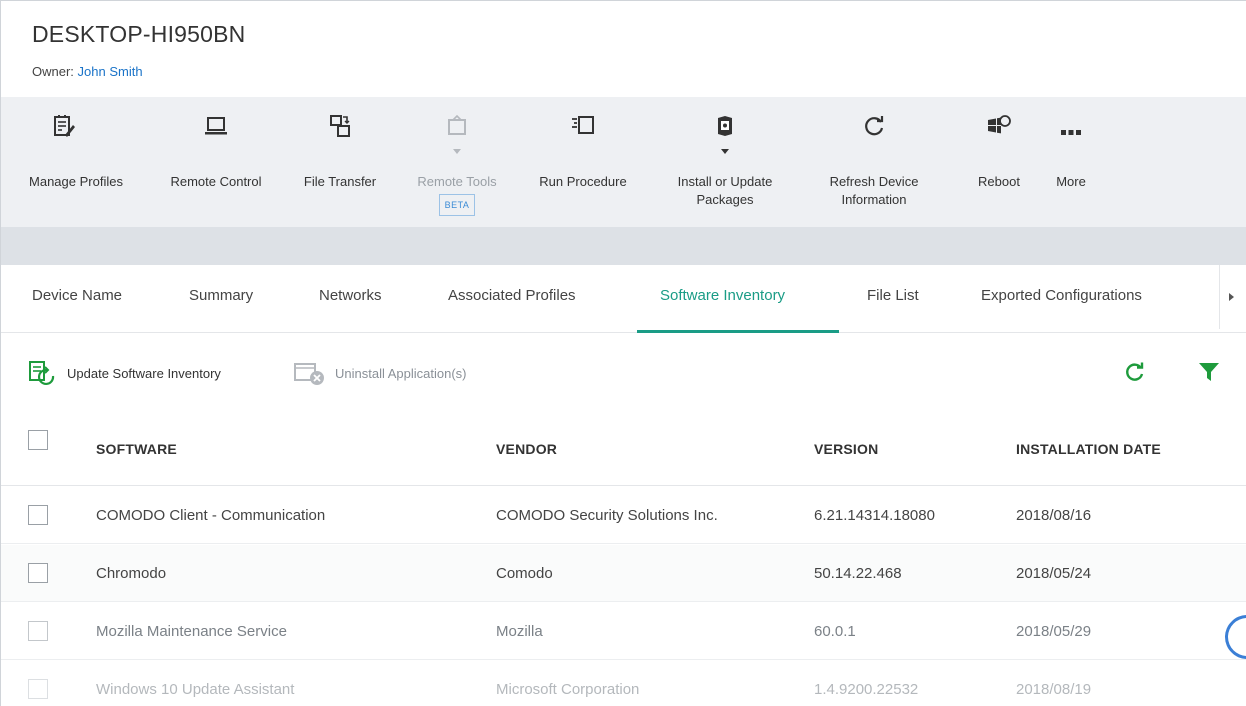 Image resolution: width=1246 pixels, height=706 pixels. I want to click on uninstall-applications-button: Uninstall Application(s), so click(379, 373).